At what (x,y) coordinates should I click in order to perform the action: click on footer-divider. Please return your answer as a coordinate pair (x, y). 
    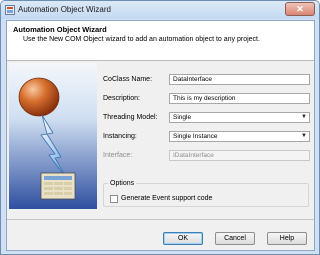
    Looking at the image, I should click on (160, 219).